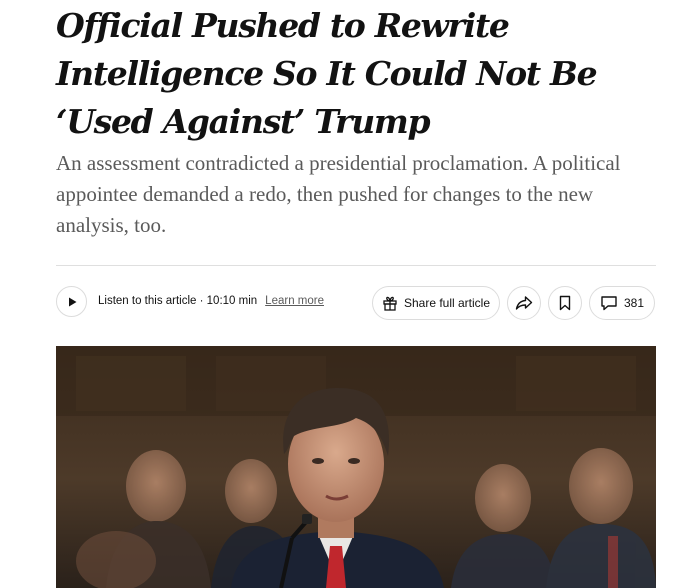 The width and height of the screenshot is (684, 588). I want to click on play-icon, so click(72, 301).